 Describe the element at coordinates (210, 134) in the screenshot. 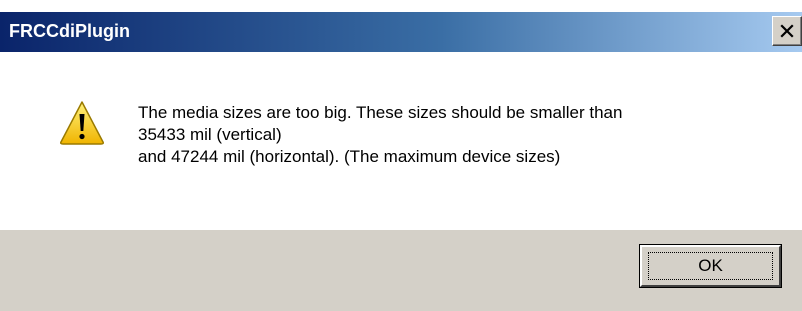

I see `message-line-2: 35433 mil (vertical)` at that location.